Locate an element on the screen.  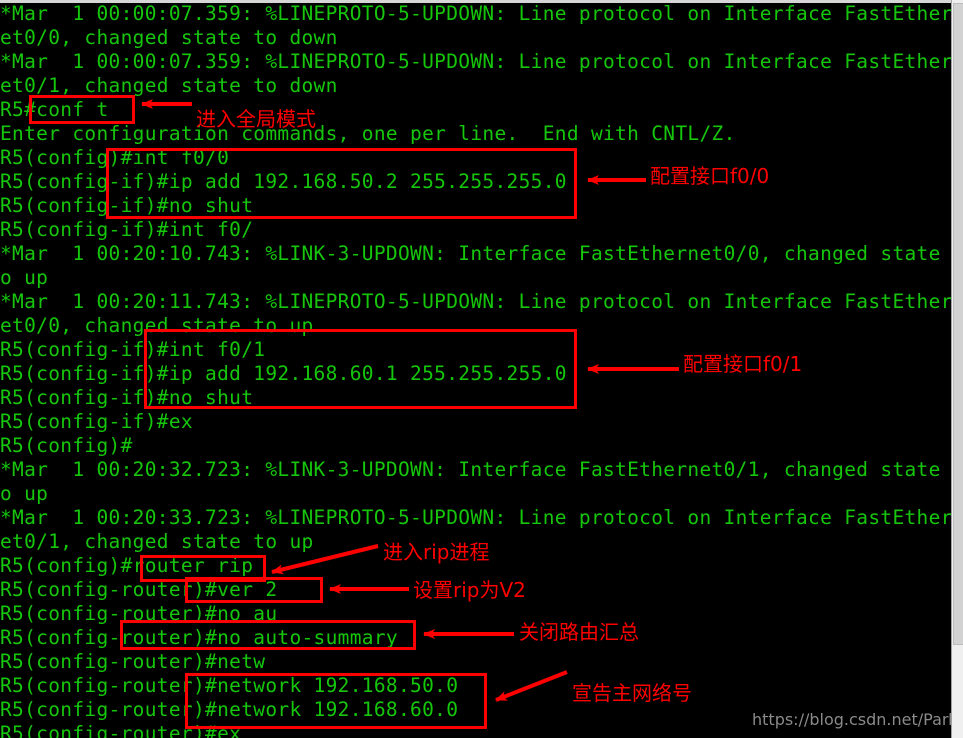
terminal-line: et0/1, changed state to down is located at coordinates (169, 85).